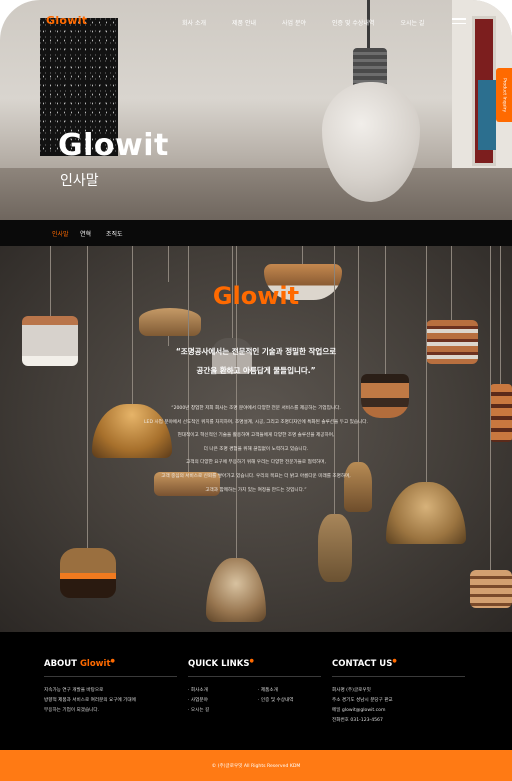 The width and height of the screenshot is (512, 781). I want to click on quick-link-location: · 오시는 길, so click(223, 711).